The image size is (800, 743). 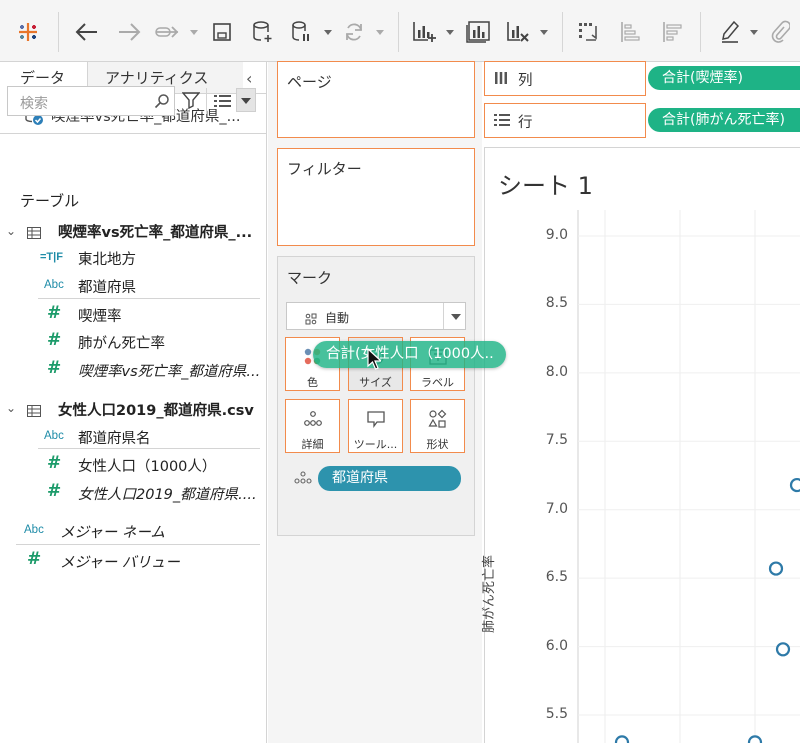 I want to click on columns-icon, so click(x=501, y=79).